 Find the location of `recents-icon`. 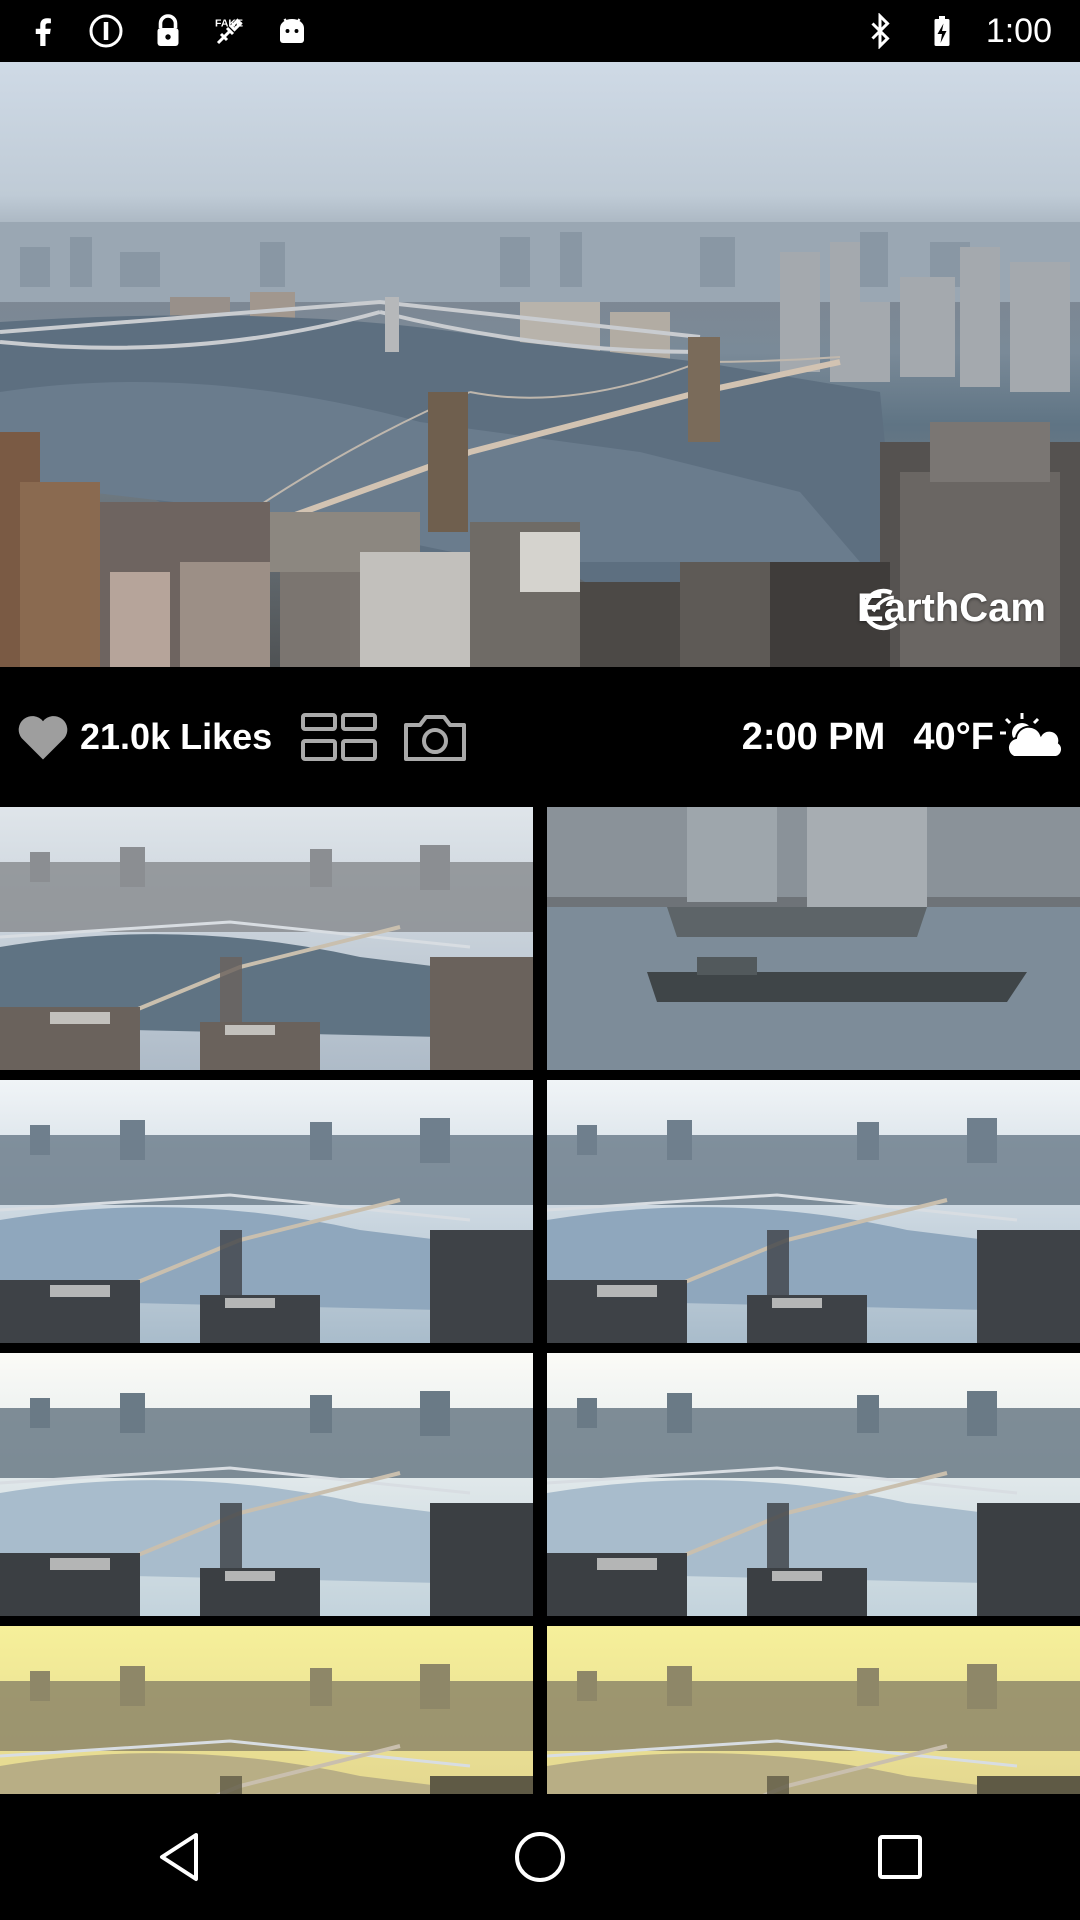

recents-icon is located at coordinates (900, 1857).